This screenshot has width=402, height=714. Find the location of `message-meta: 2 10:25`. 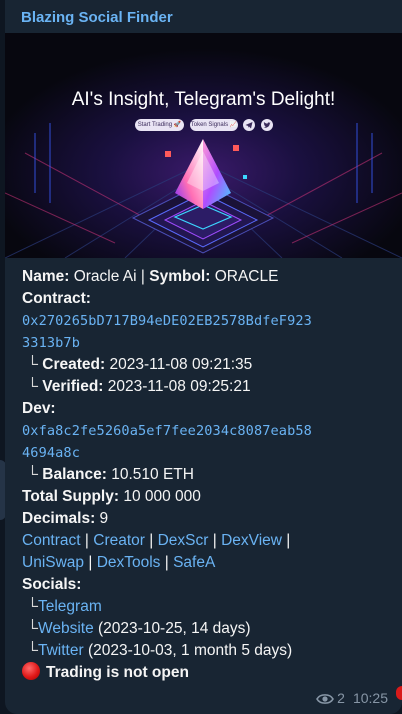

message-meta: 2 10:25 is located at coordinates (352, 699).